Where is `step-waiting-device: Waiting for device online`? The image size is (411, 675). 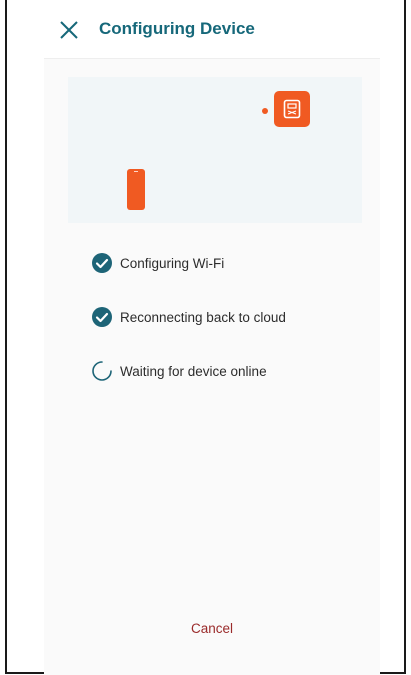 step-waiting-device: Waiting for device online is located at coordinates (179, 371).